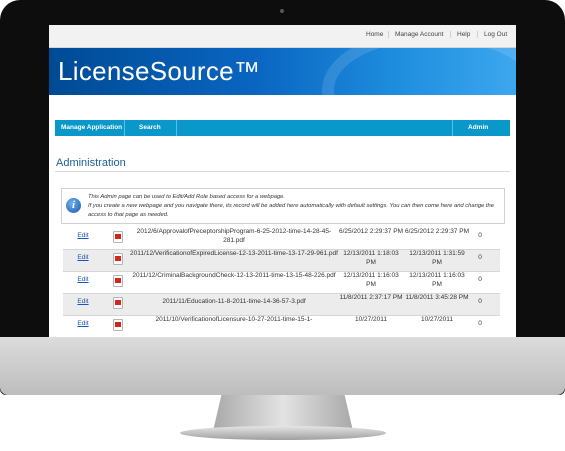  Describe the element at coordinates (419, 71) in the screenshot. I see `banner-decoration` at that location.